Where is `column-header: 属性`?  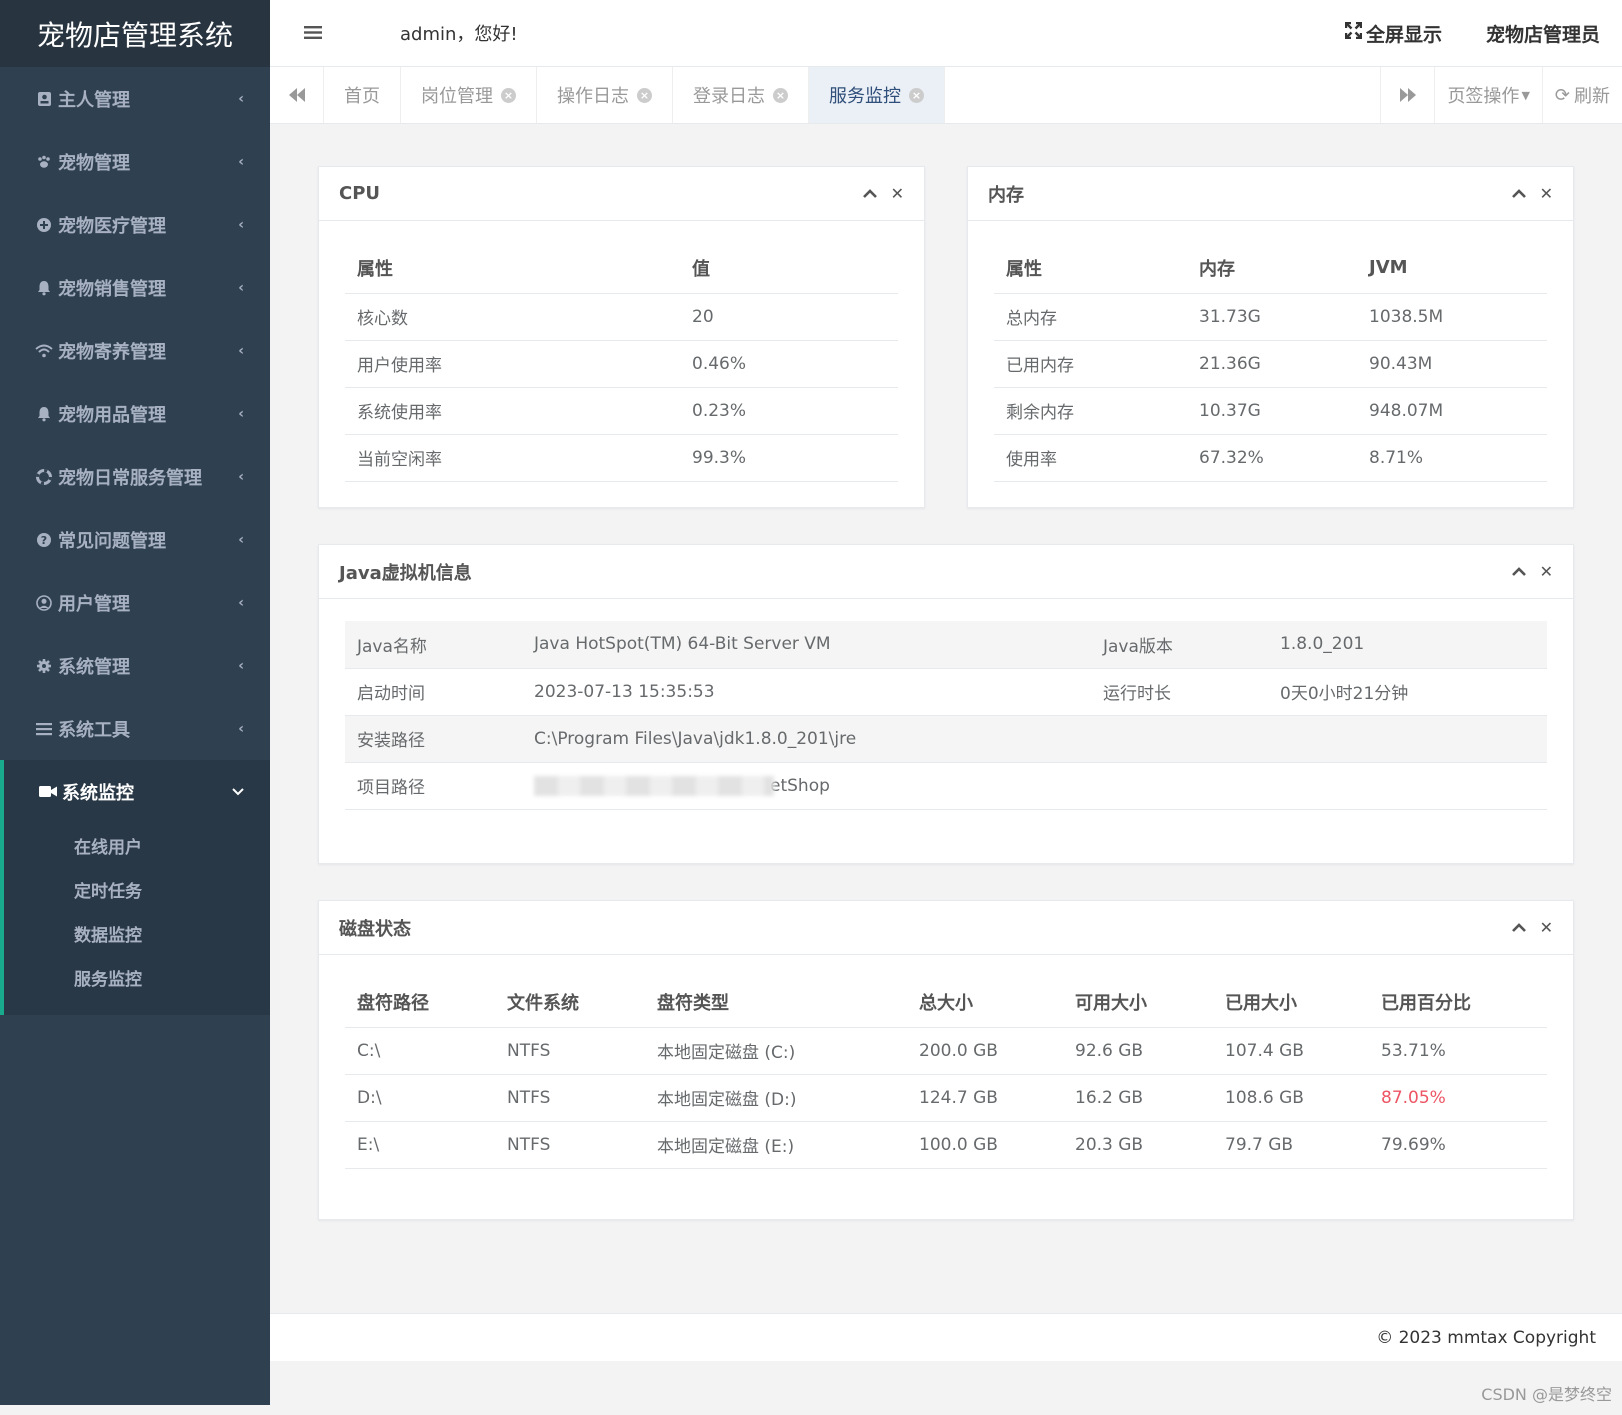
column-header: 属性 is located at coordinates (512, 268).